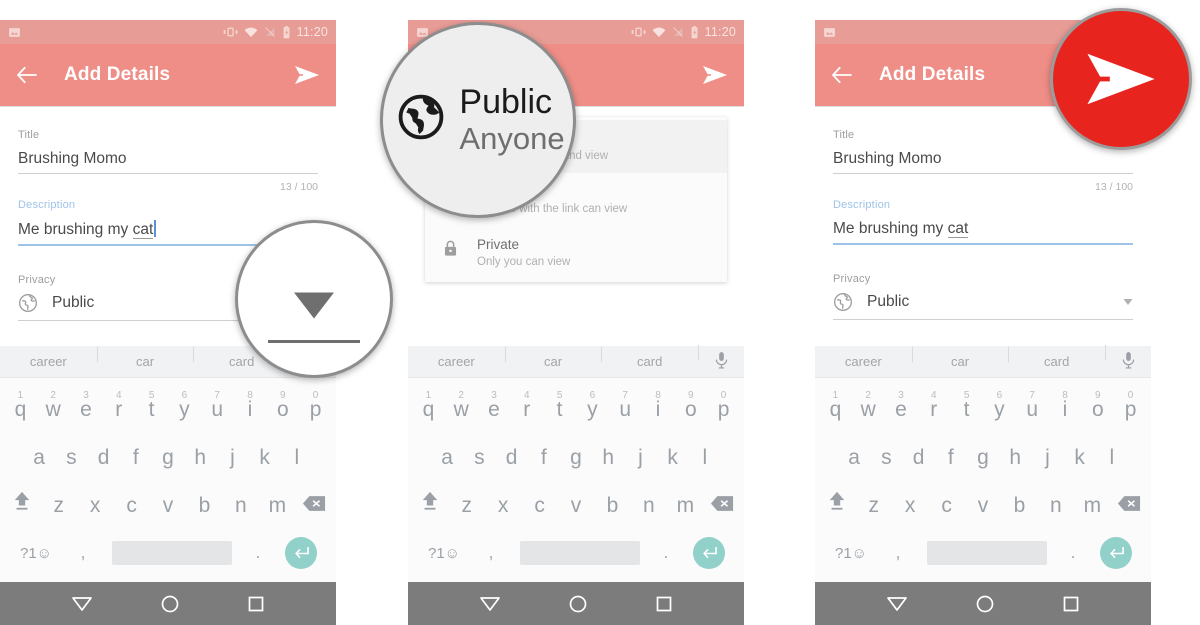 The image size is (1200, 625). Describe the element at coordinates (1116, 553) in the screenshot. I see `enter-key` at that location.